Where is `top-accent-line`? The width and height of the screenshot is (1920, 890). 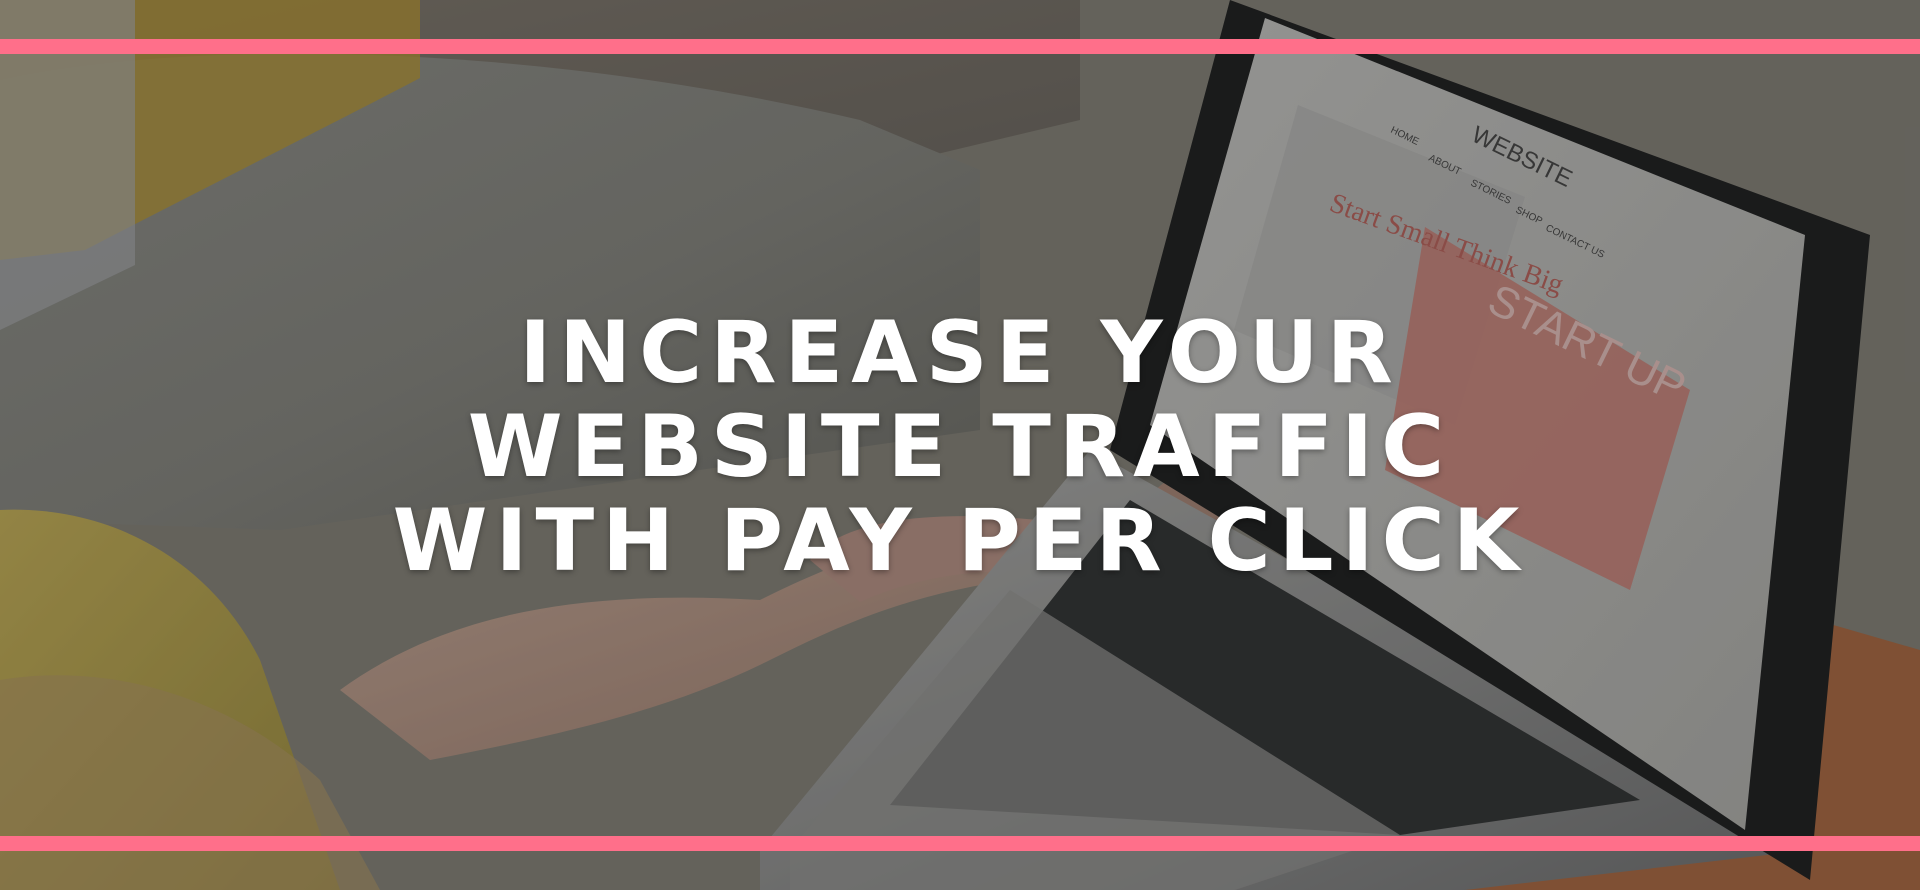 top-accent-line is located at coordinates (960, 46).